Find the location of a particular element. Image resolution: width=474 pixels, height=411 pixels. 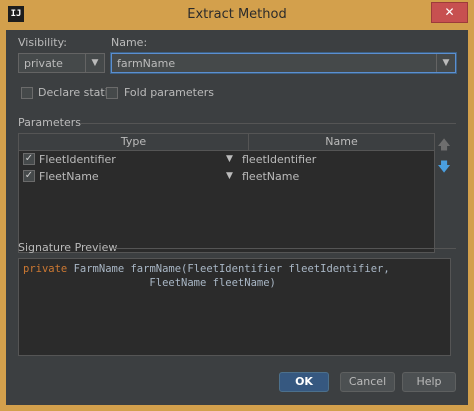

column-header-type: Type is located at coordinates (134, 142).